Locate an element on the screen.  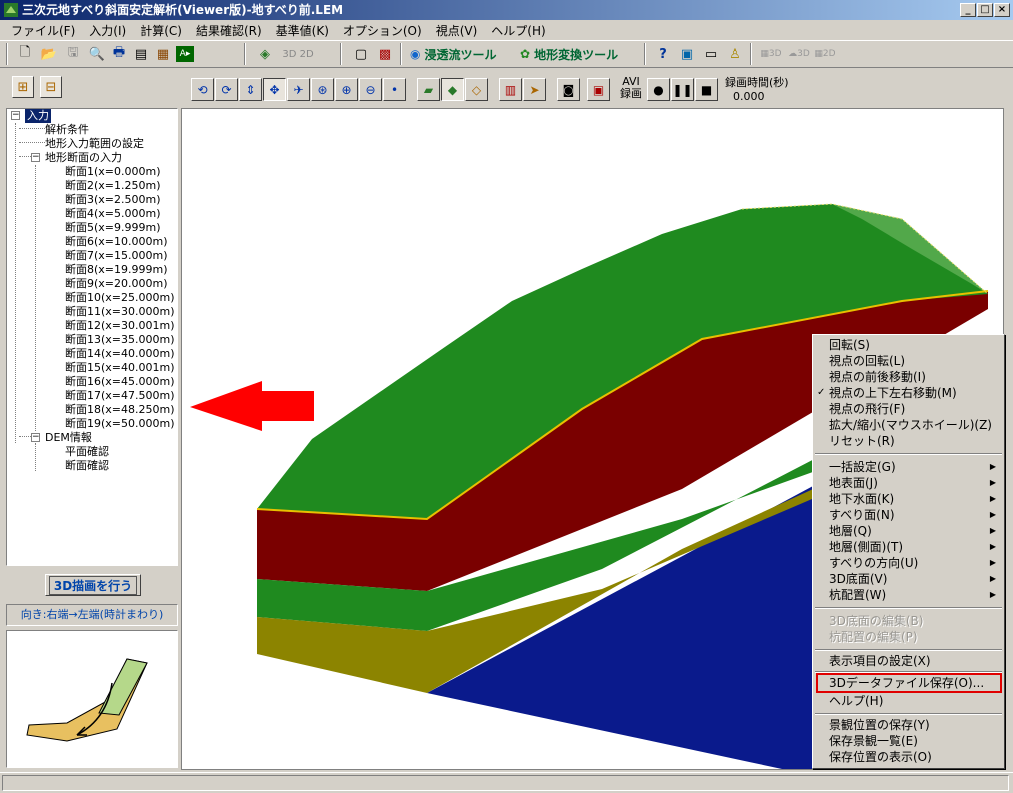
terrain-tool-button: ✿ 地形変換ツール is located at coordinates (569, 54).